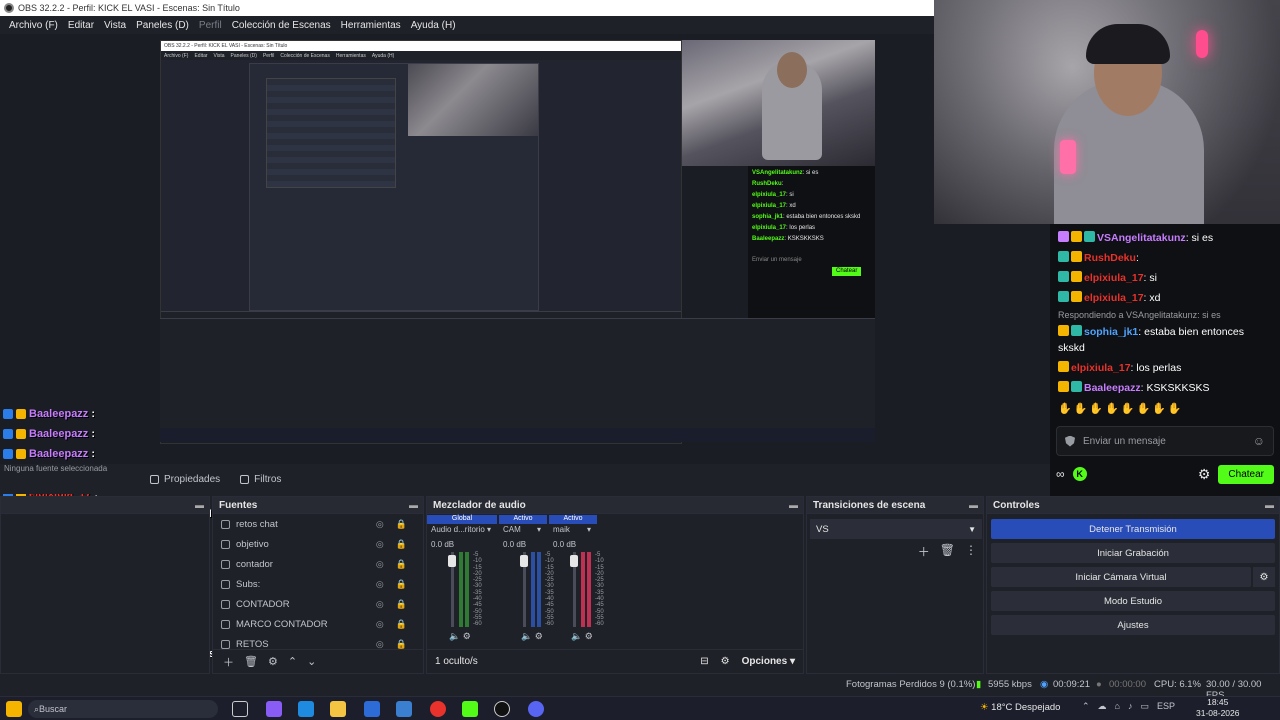 Image resolution: width=1280 pixels, height=720 pixels. I want to click on taskbar-search: ⌕ Buscar, so click(123, 709).